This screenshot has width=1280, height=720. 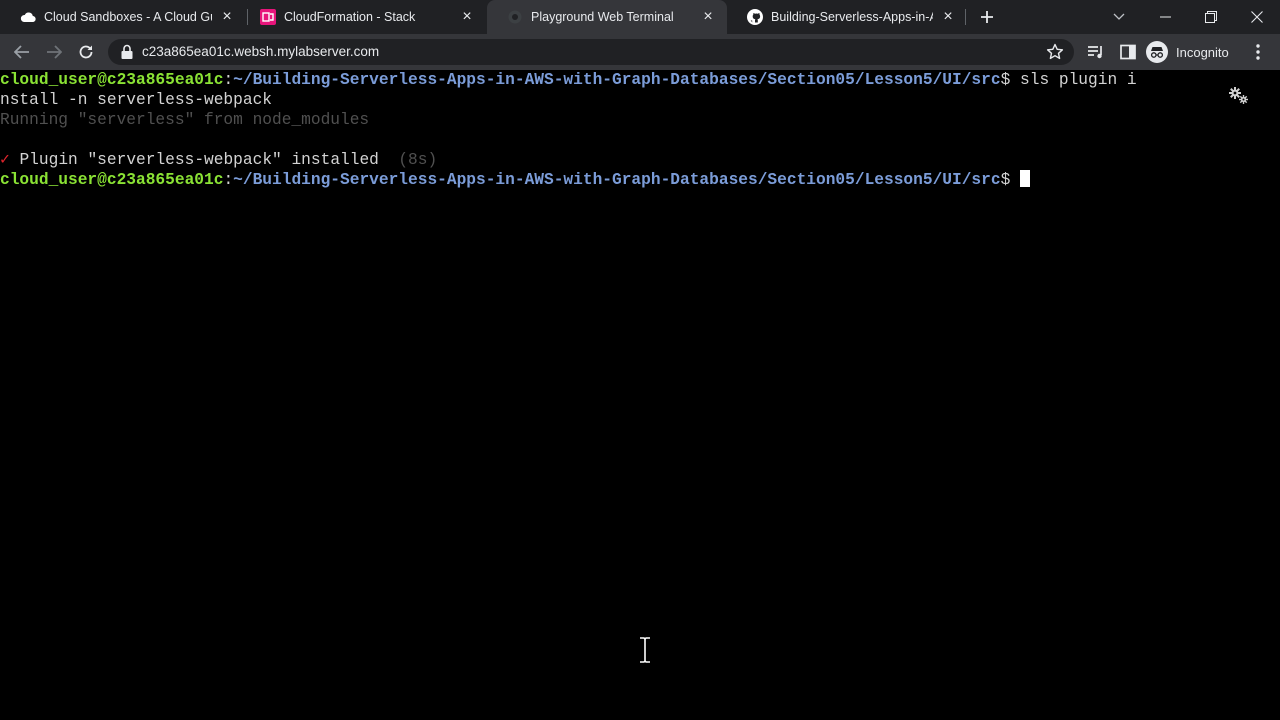 I want to click on minimize-button, so click(x=1165, y=17).